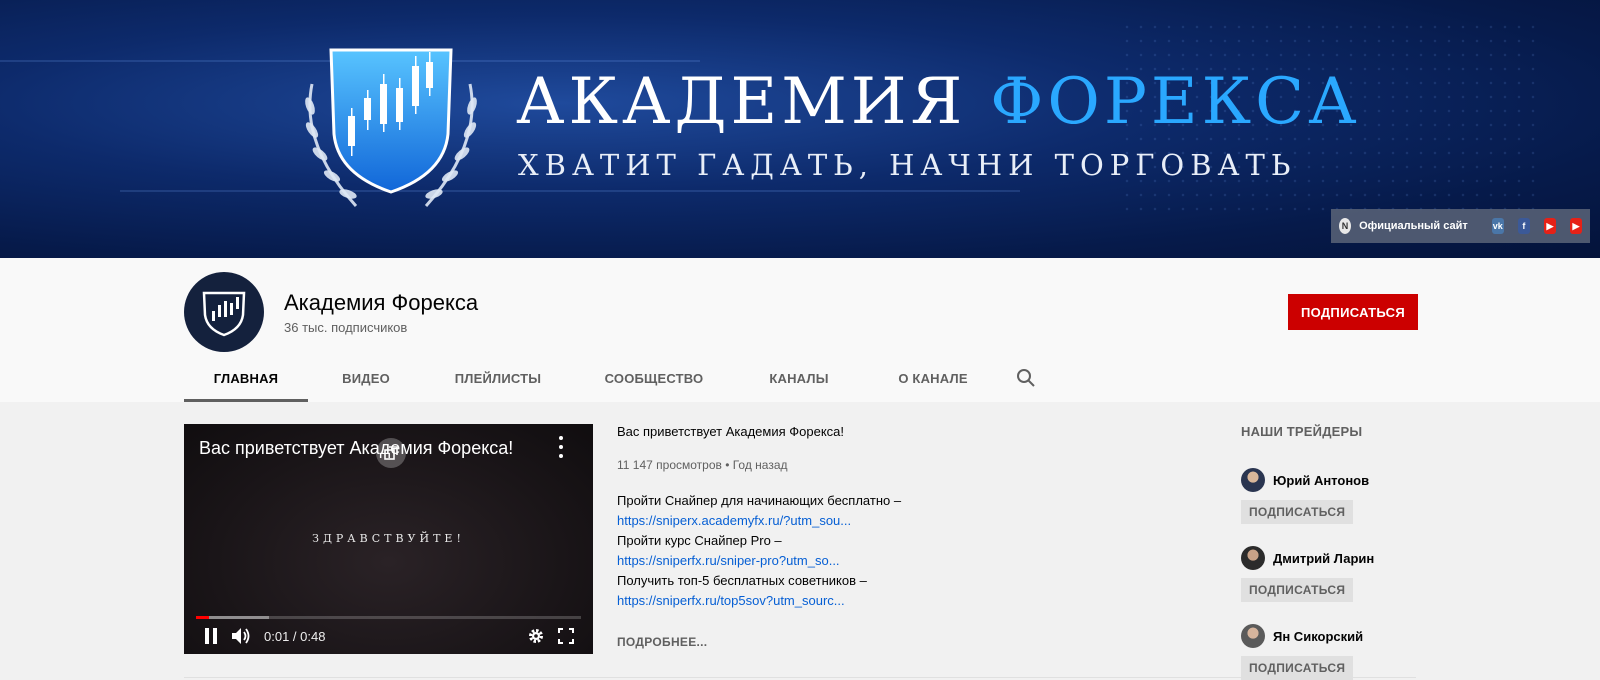  I want to click on gear-icon, so click(536, 636).